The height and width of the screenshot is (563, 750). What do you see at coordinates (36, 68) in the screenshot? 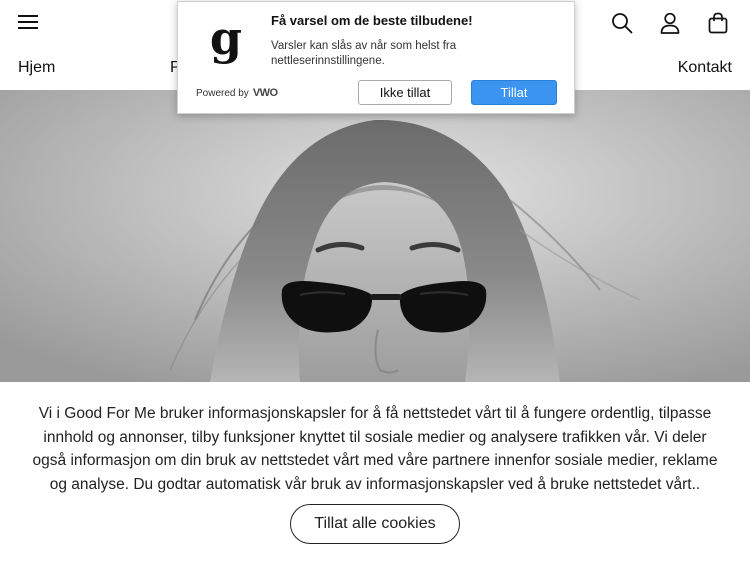
I see `nav-item-home: Hjem` at bounding box center [36, 68].